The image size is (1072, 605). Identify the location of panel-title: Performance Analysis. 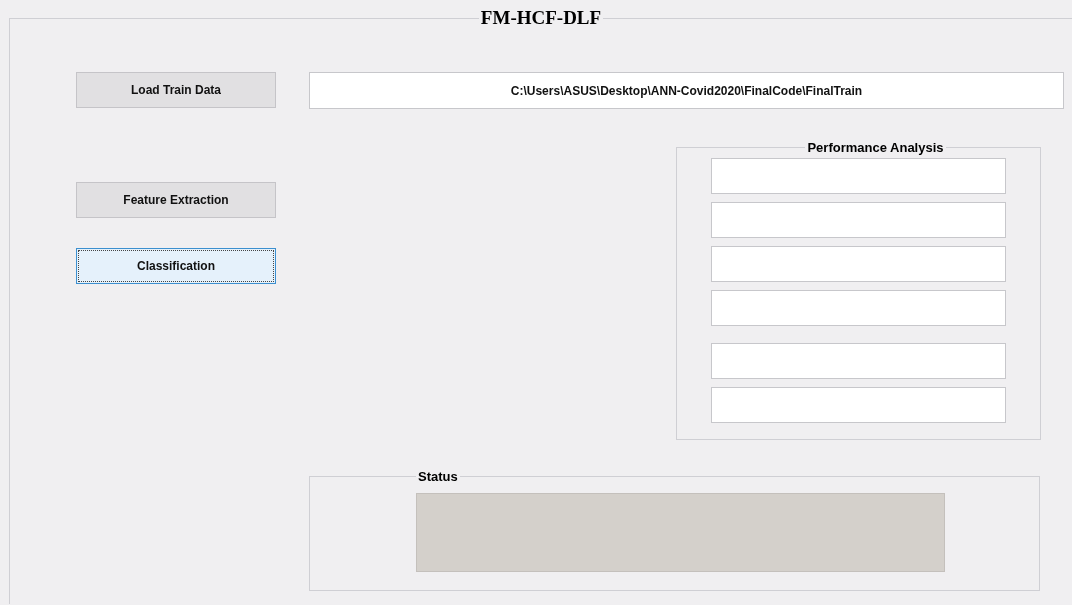
(875, 147).